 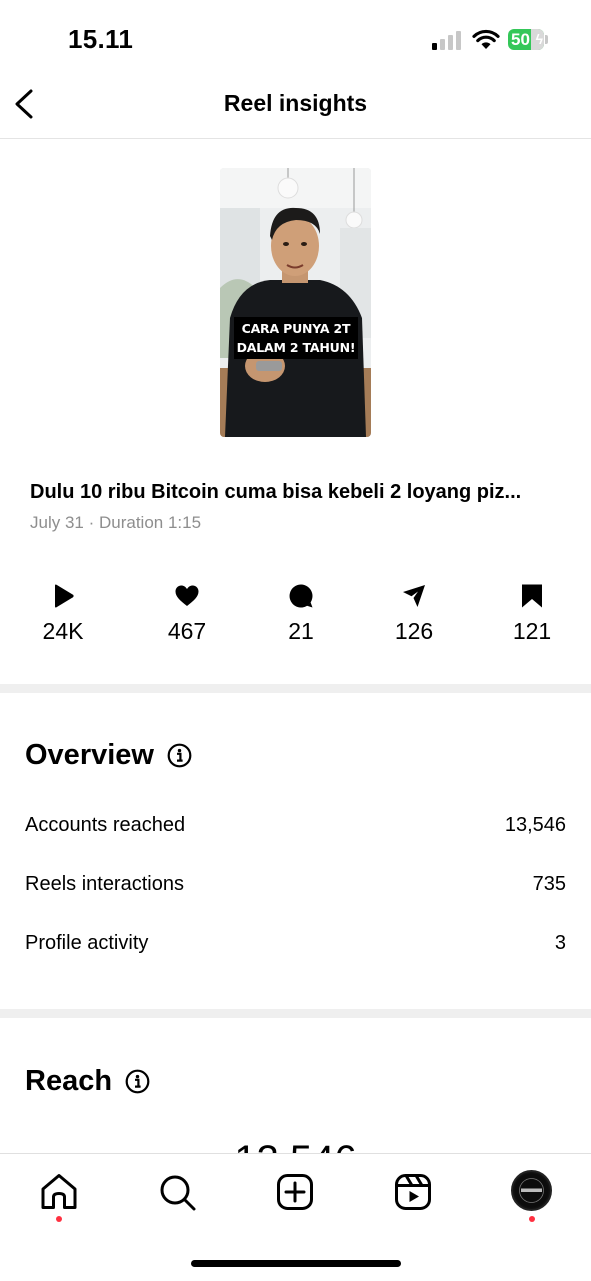 I want to click on header-divider, so click(x=295, y=138).